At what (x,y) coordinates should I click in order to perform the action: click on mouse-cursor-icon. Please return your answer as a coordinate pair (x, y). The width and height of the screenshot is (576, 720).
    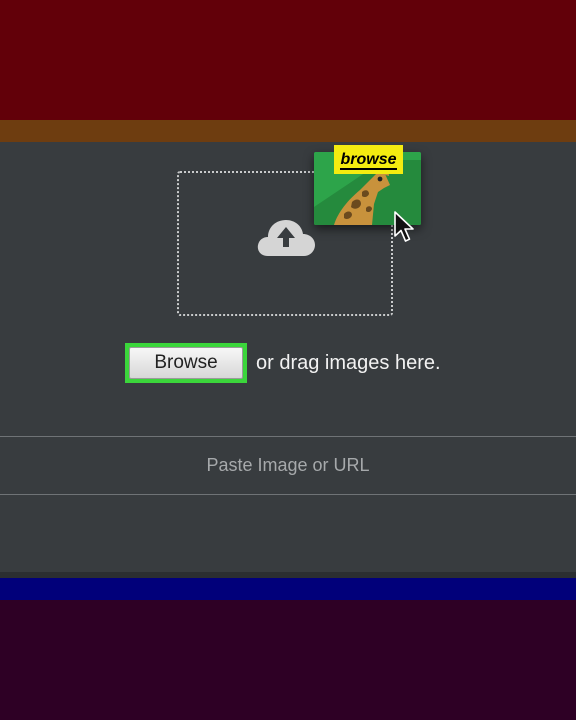
    Looking at the image, I should click on (404, 226).